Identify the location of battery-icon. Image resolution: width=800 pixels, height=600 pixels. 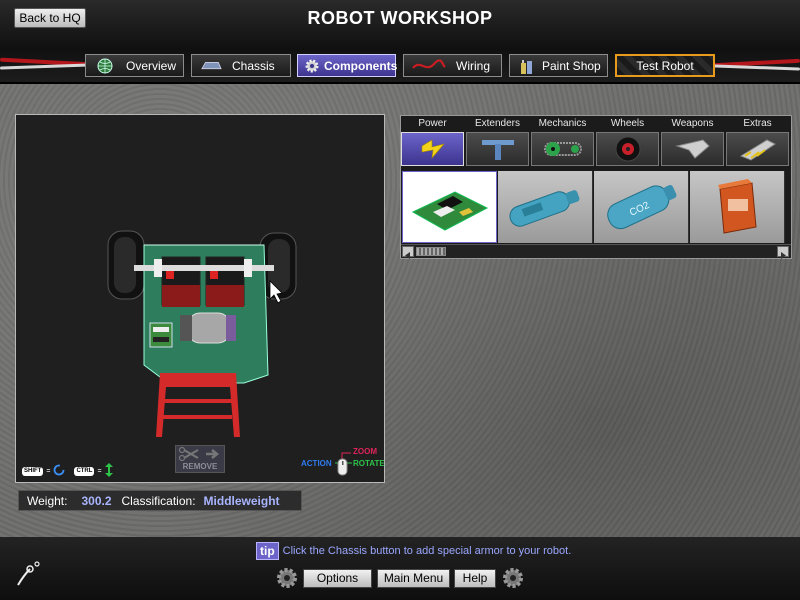
(737, 206).